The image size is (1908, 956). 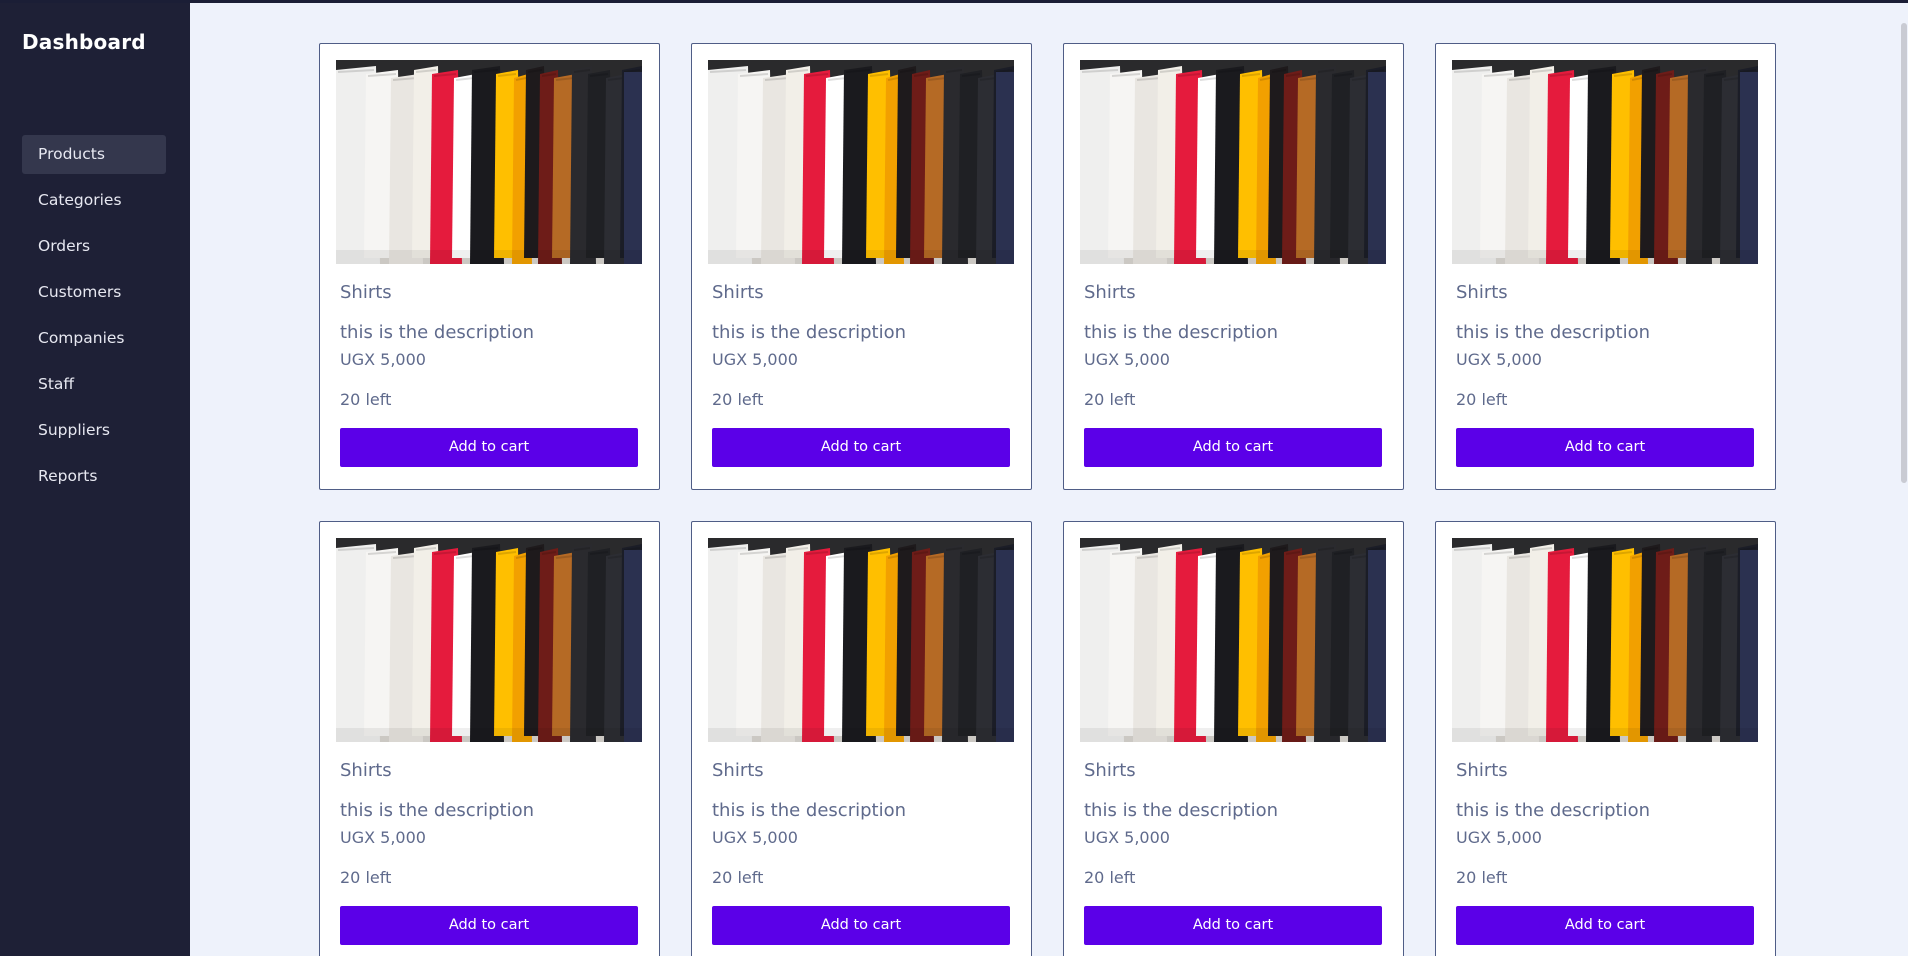 I want to click on top-border, so click(x=954, y=1).